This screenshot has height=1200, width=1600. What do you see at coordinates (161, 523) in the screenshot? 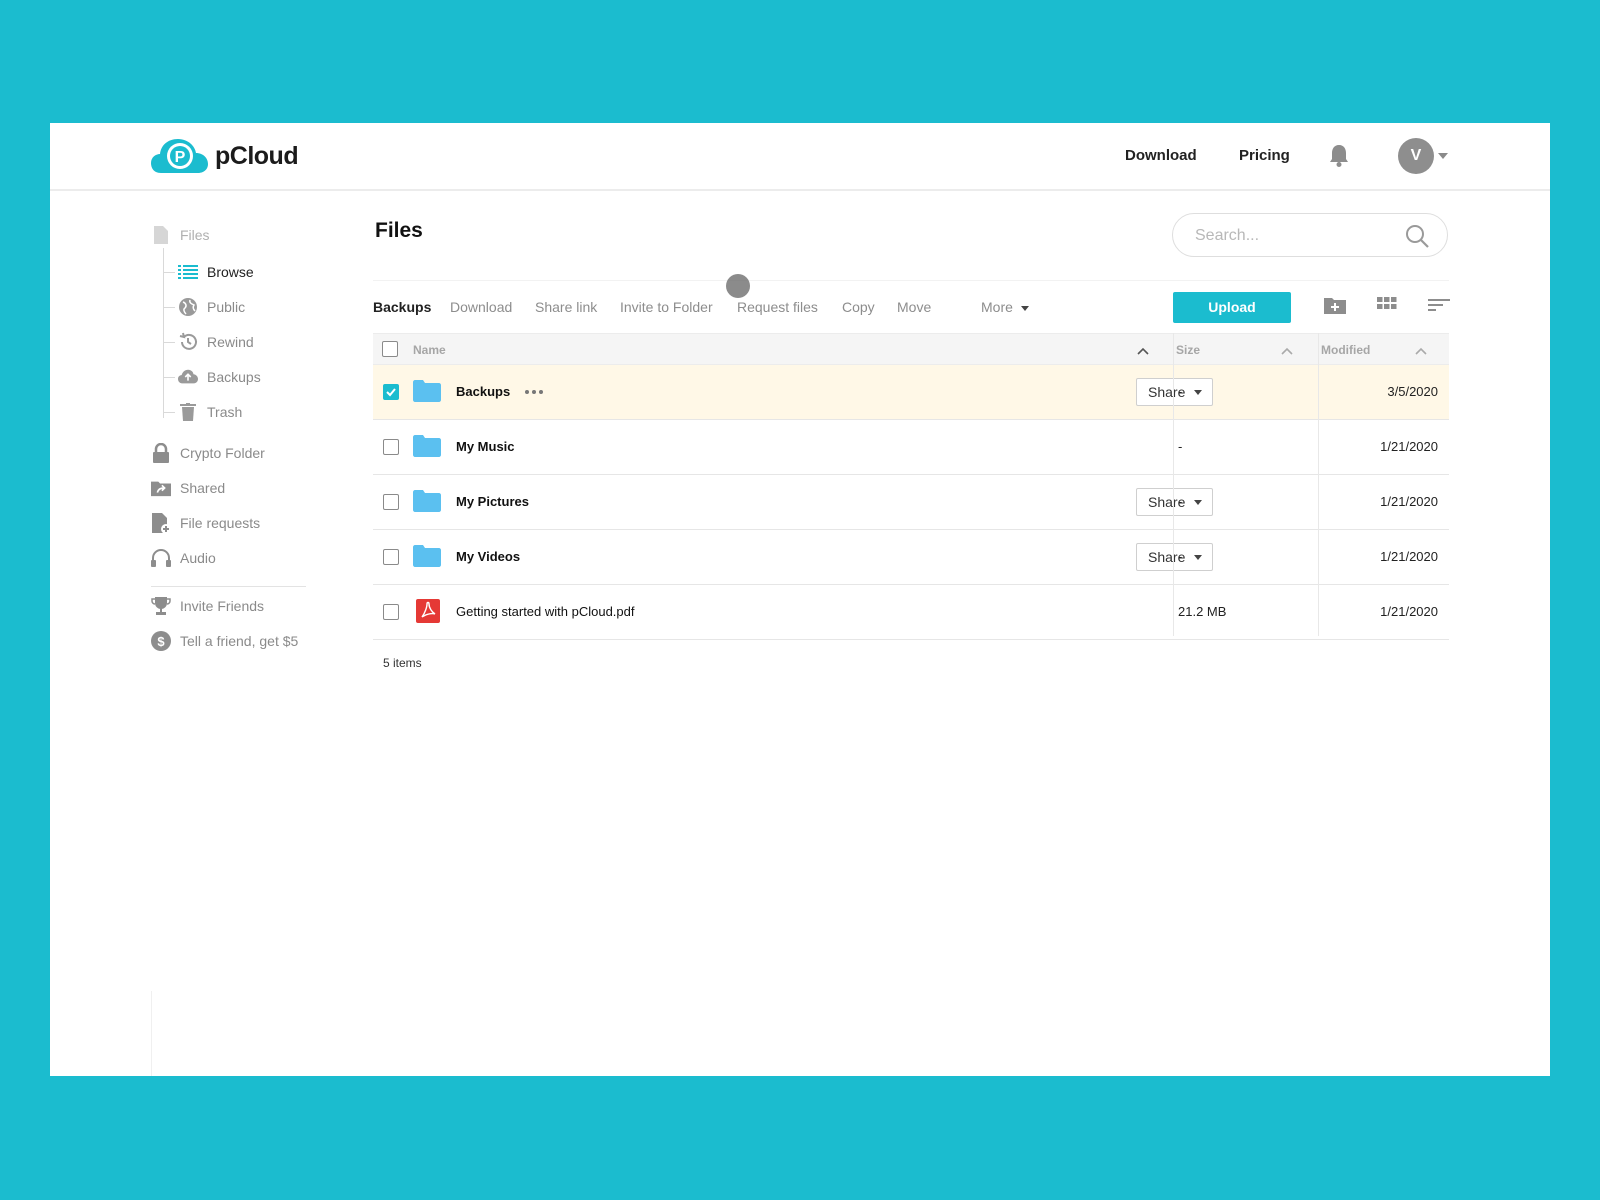
I see `file-request-icon` at bounding box center [161, 523].